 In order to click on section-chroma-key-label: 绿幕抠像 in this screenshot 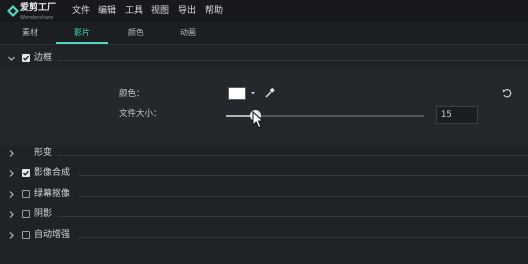, I will do `click(52, 194)`.